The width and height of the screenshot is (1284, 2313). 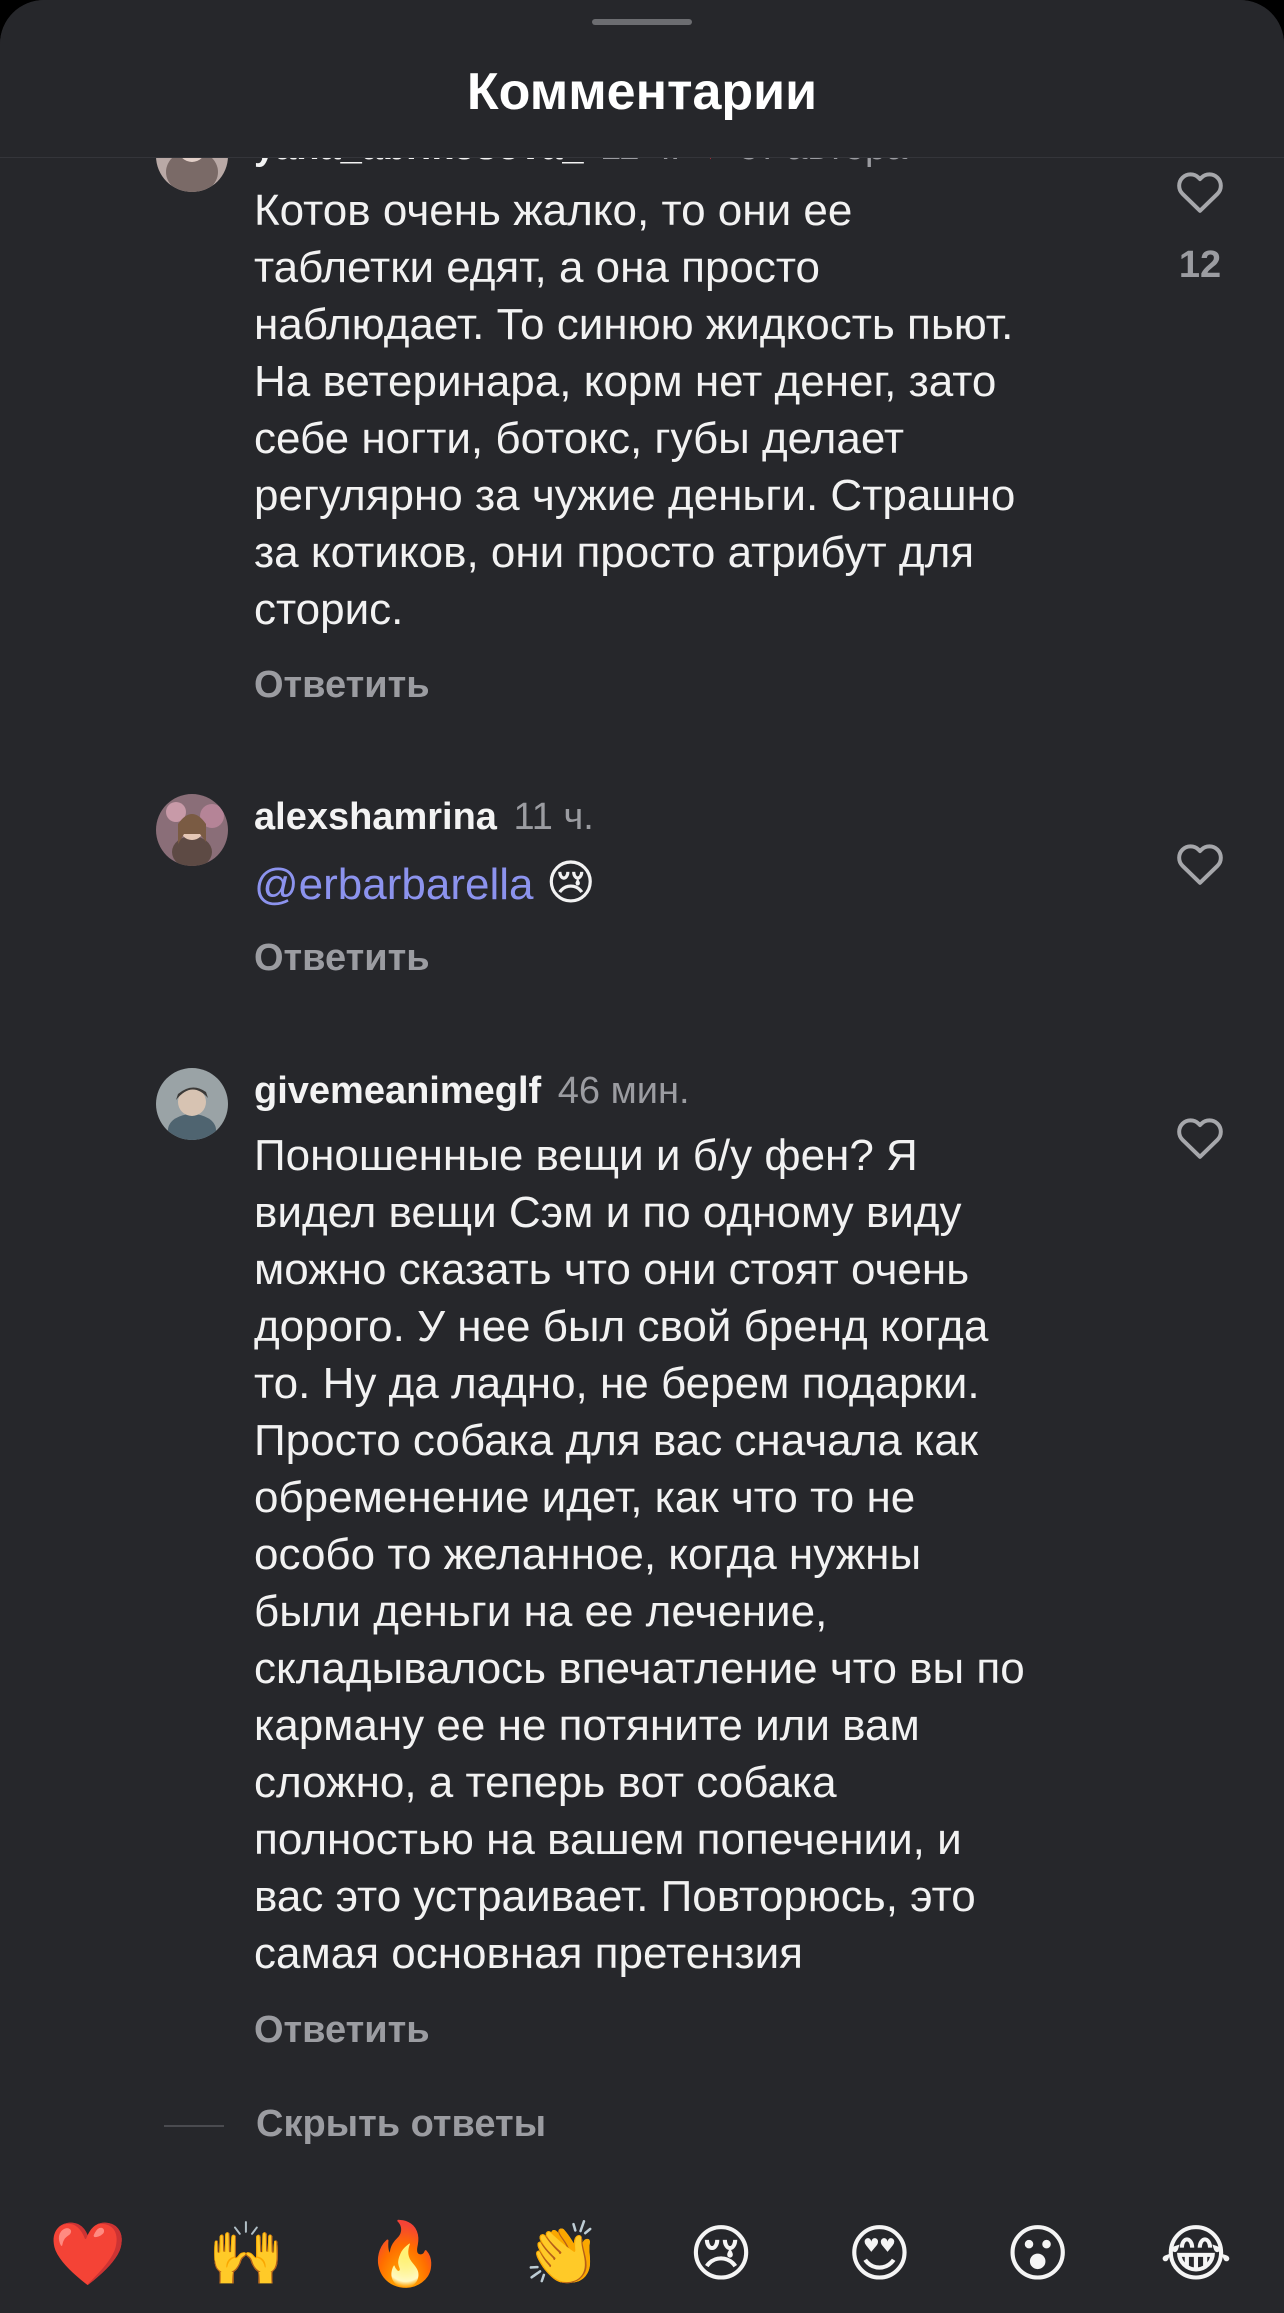 What do you see at coordinates (634, 324) in the screenshot?
I see `comment-line: наблюдает. То синюю жидкость пьют.` at bounding box center [634, 324].